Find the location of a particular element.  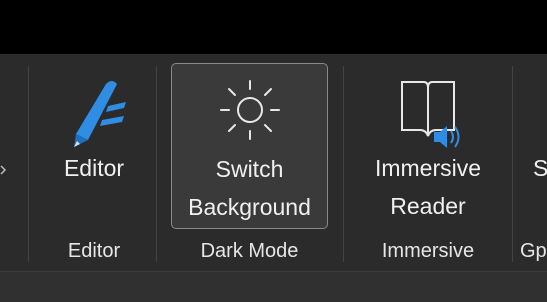

sun-icon is located at coordinates (250, 110).